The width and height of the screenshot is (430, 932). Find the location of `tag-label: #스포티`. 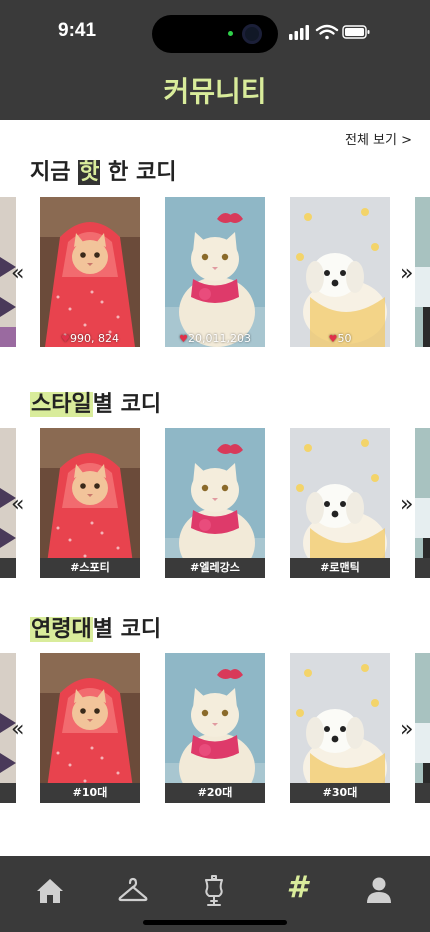

tag-label: #스포티 is located at coordinates (90, 568).